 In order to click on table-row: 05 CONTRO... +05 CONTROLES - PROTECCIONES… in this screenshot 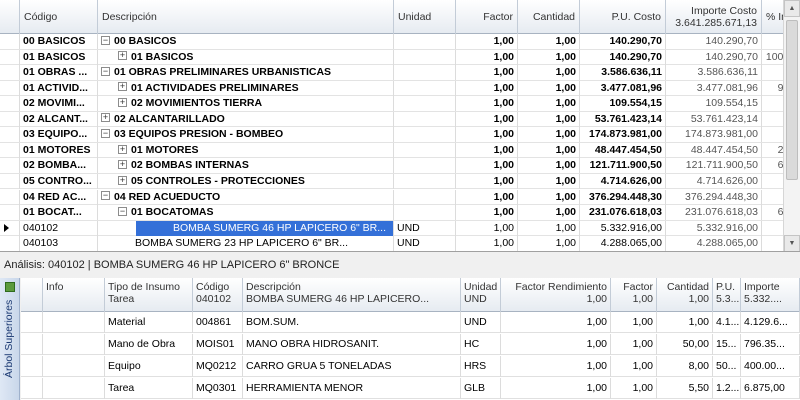, I will do `click(400, 181)`.